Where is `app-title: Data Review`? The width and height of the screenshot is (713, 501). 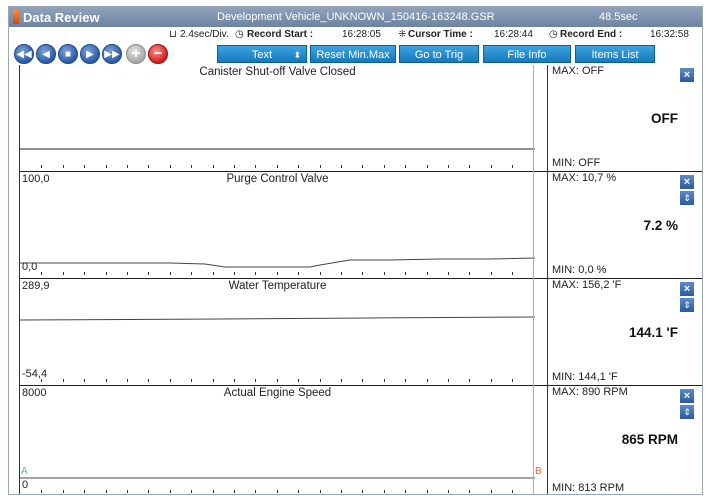 app-title: Data Review is located at coordinates (61, 17).